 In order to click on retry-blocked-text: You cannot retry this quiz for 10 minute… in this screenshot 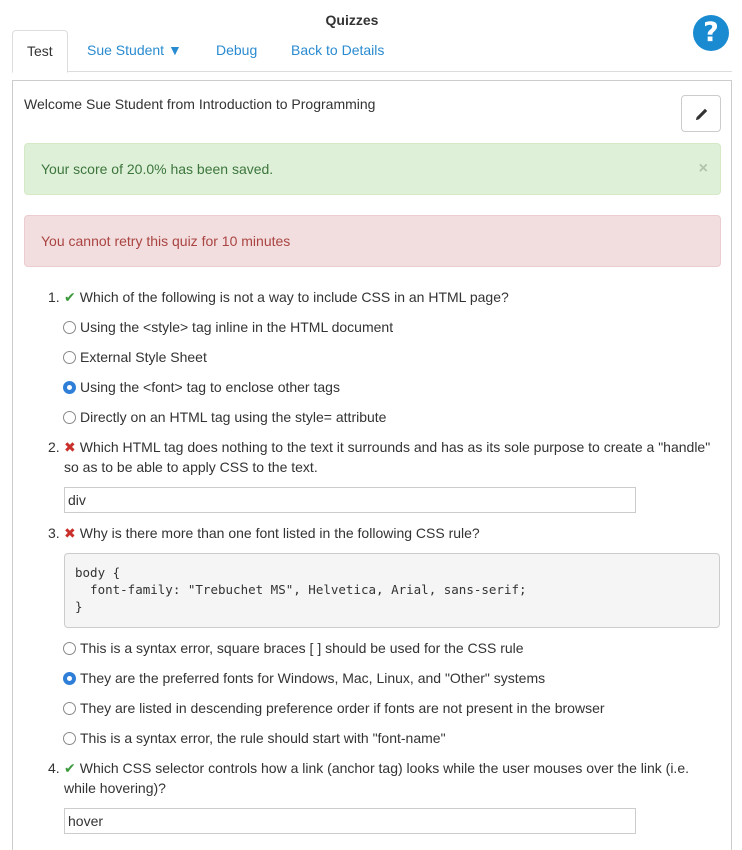, I will do `click(166, 241)`.